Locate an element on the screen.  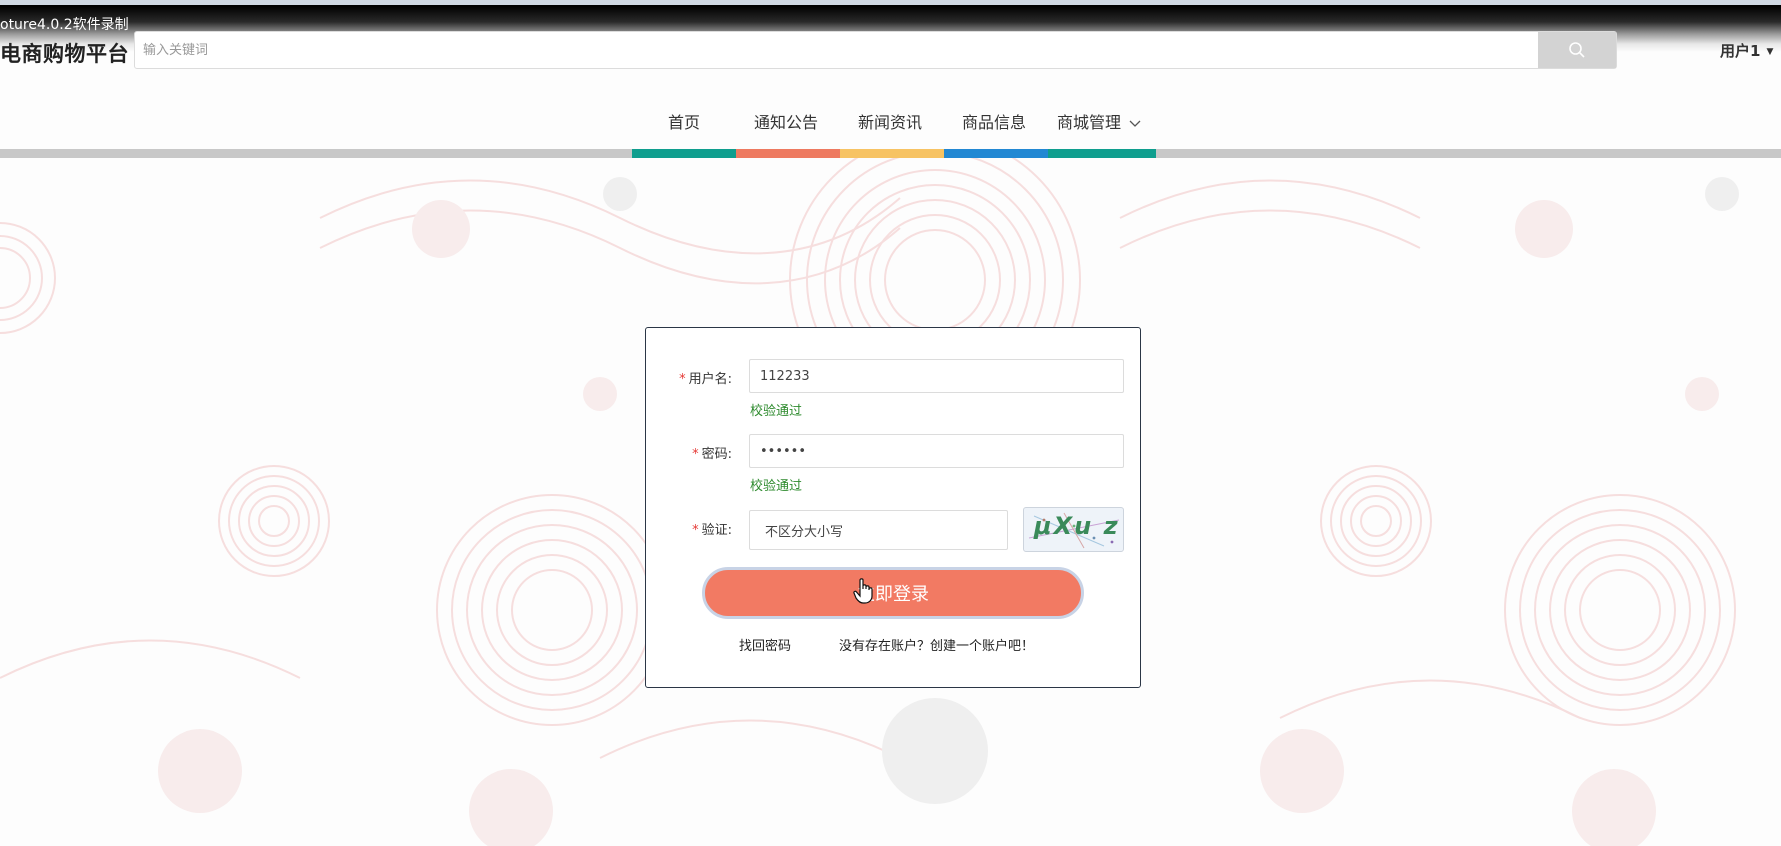
password-label: * 密码: is located at coordinates (712, 454).